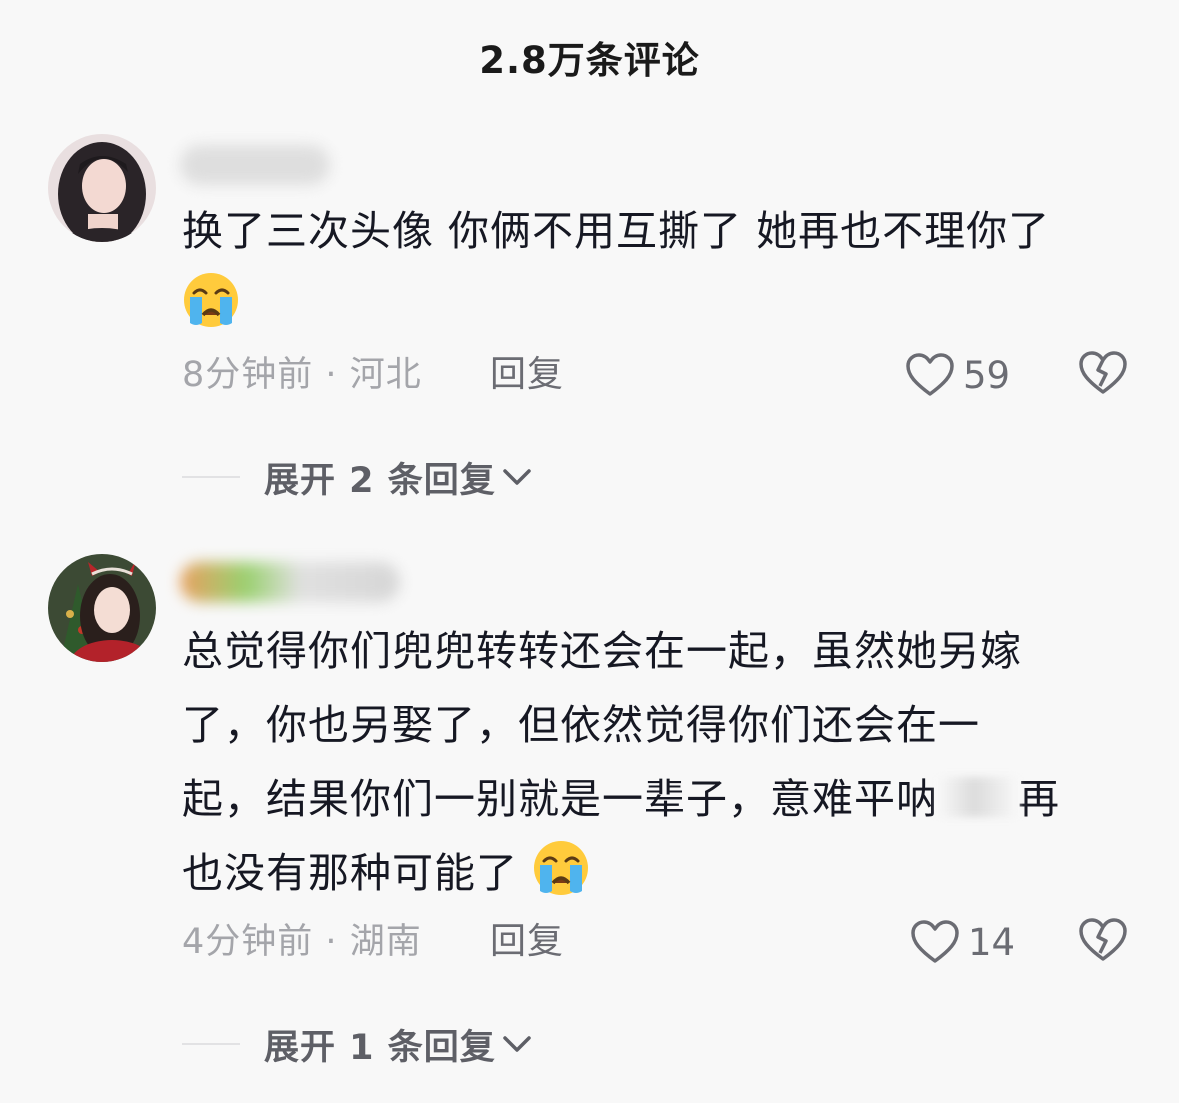 The image size is (1179, 1103). Describe the element at coordinates (962, 942) in the screenshot. I see `like-button: 14` at that location.